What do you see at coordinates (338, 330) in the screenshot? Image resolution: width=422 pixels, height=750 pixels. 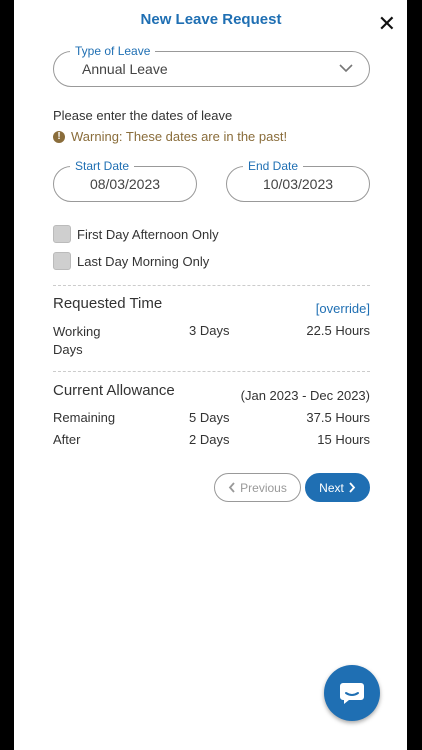 I see `requested-hours: 22.5 Hours` at bounding box center [338, 330].